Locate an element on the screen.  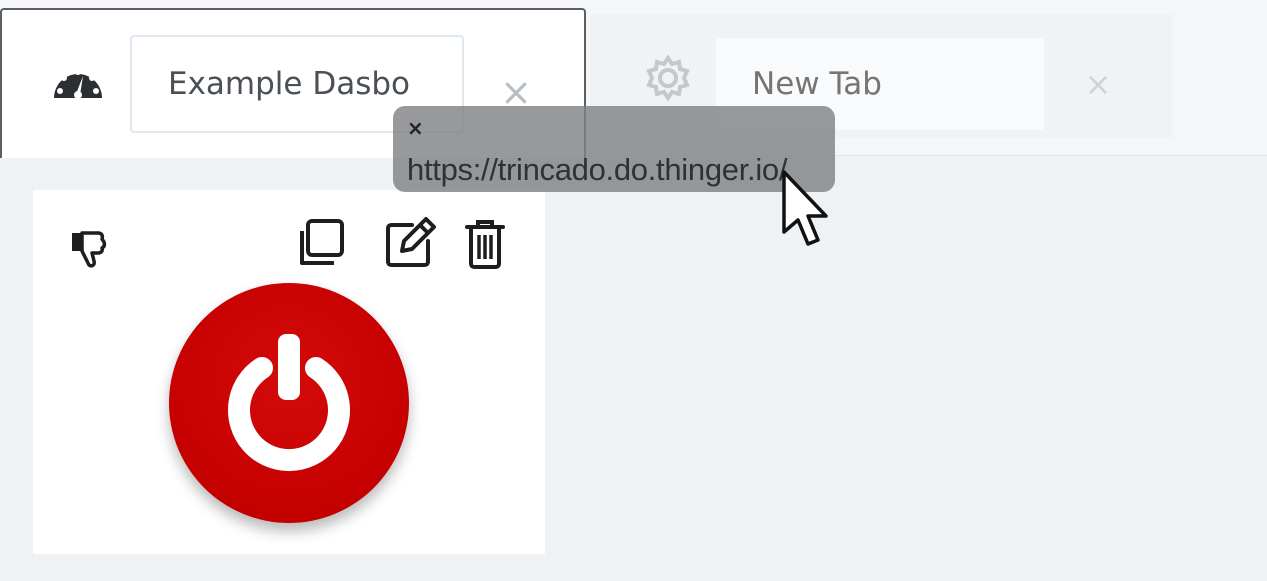
power-icon is located at coordinates (289, 403).